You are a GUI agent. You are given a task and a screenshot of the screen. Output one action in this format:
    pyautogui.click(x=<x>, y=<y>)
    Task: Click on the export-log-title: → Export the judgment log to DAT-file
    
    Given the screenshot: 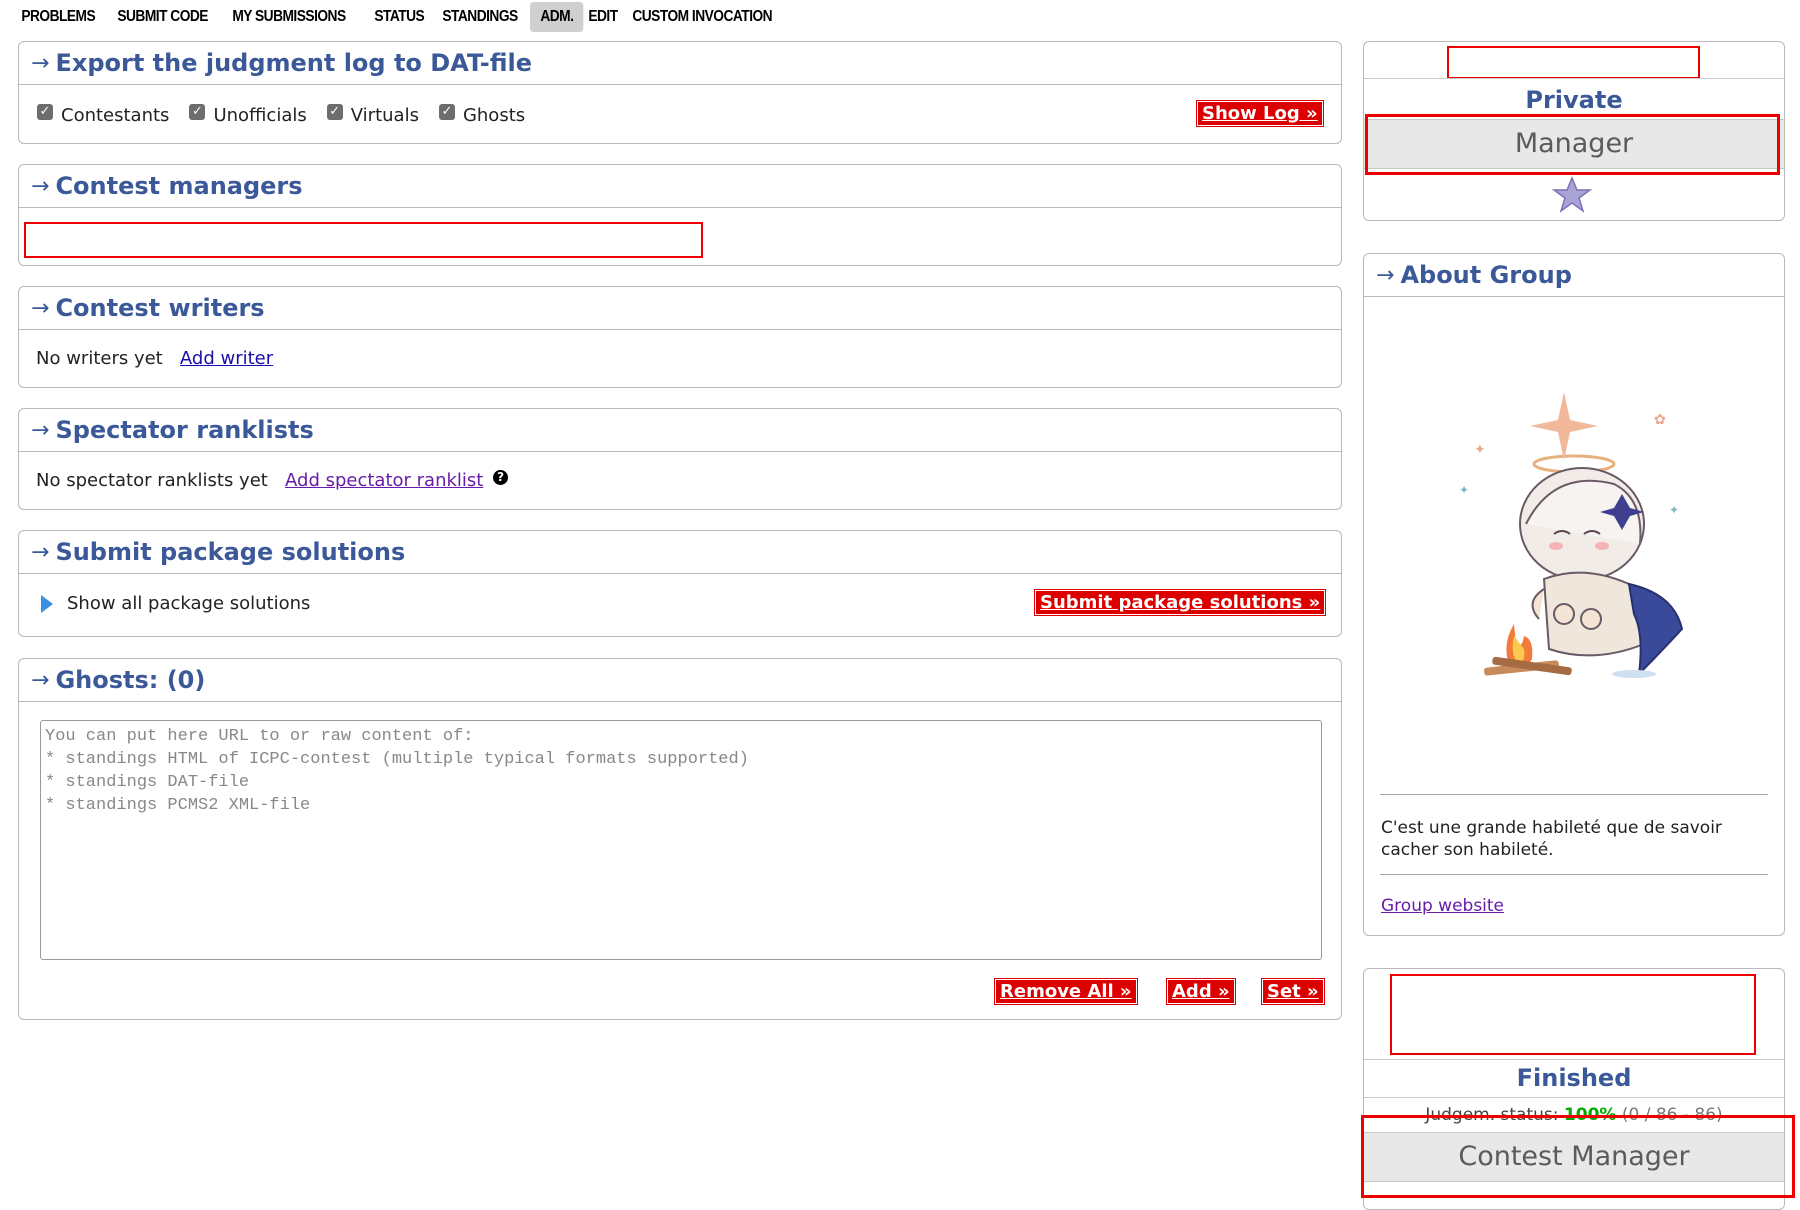 What is the action you would take?
    pyautogui.click(x=680, y=63)
    